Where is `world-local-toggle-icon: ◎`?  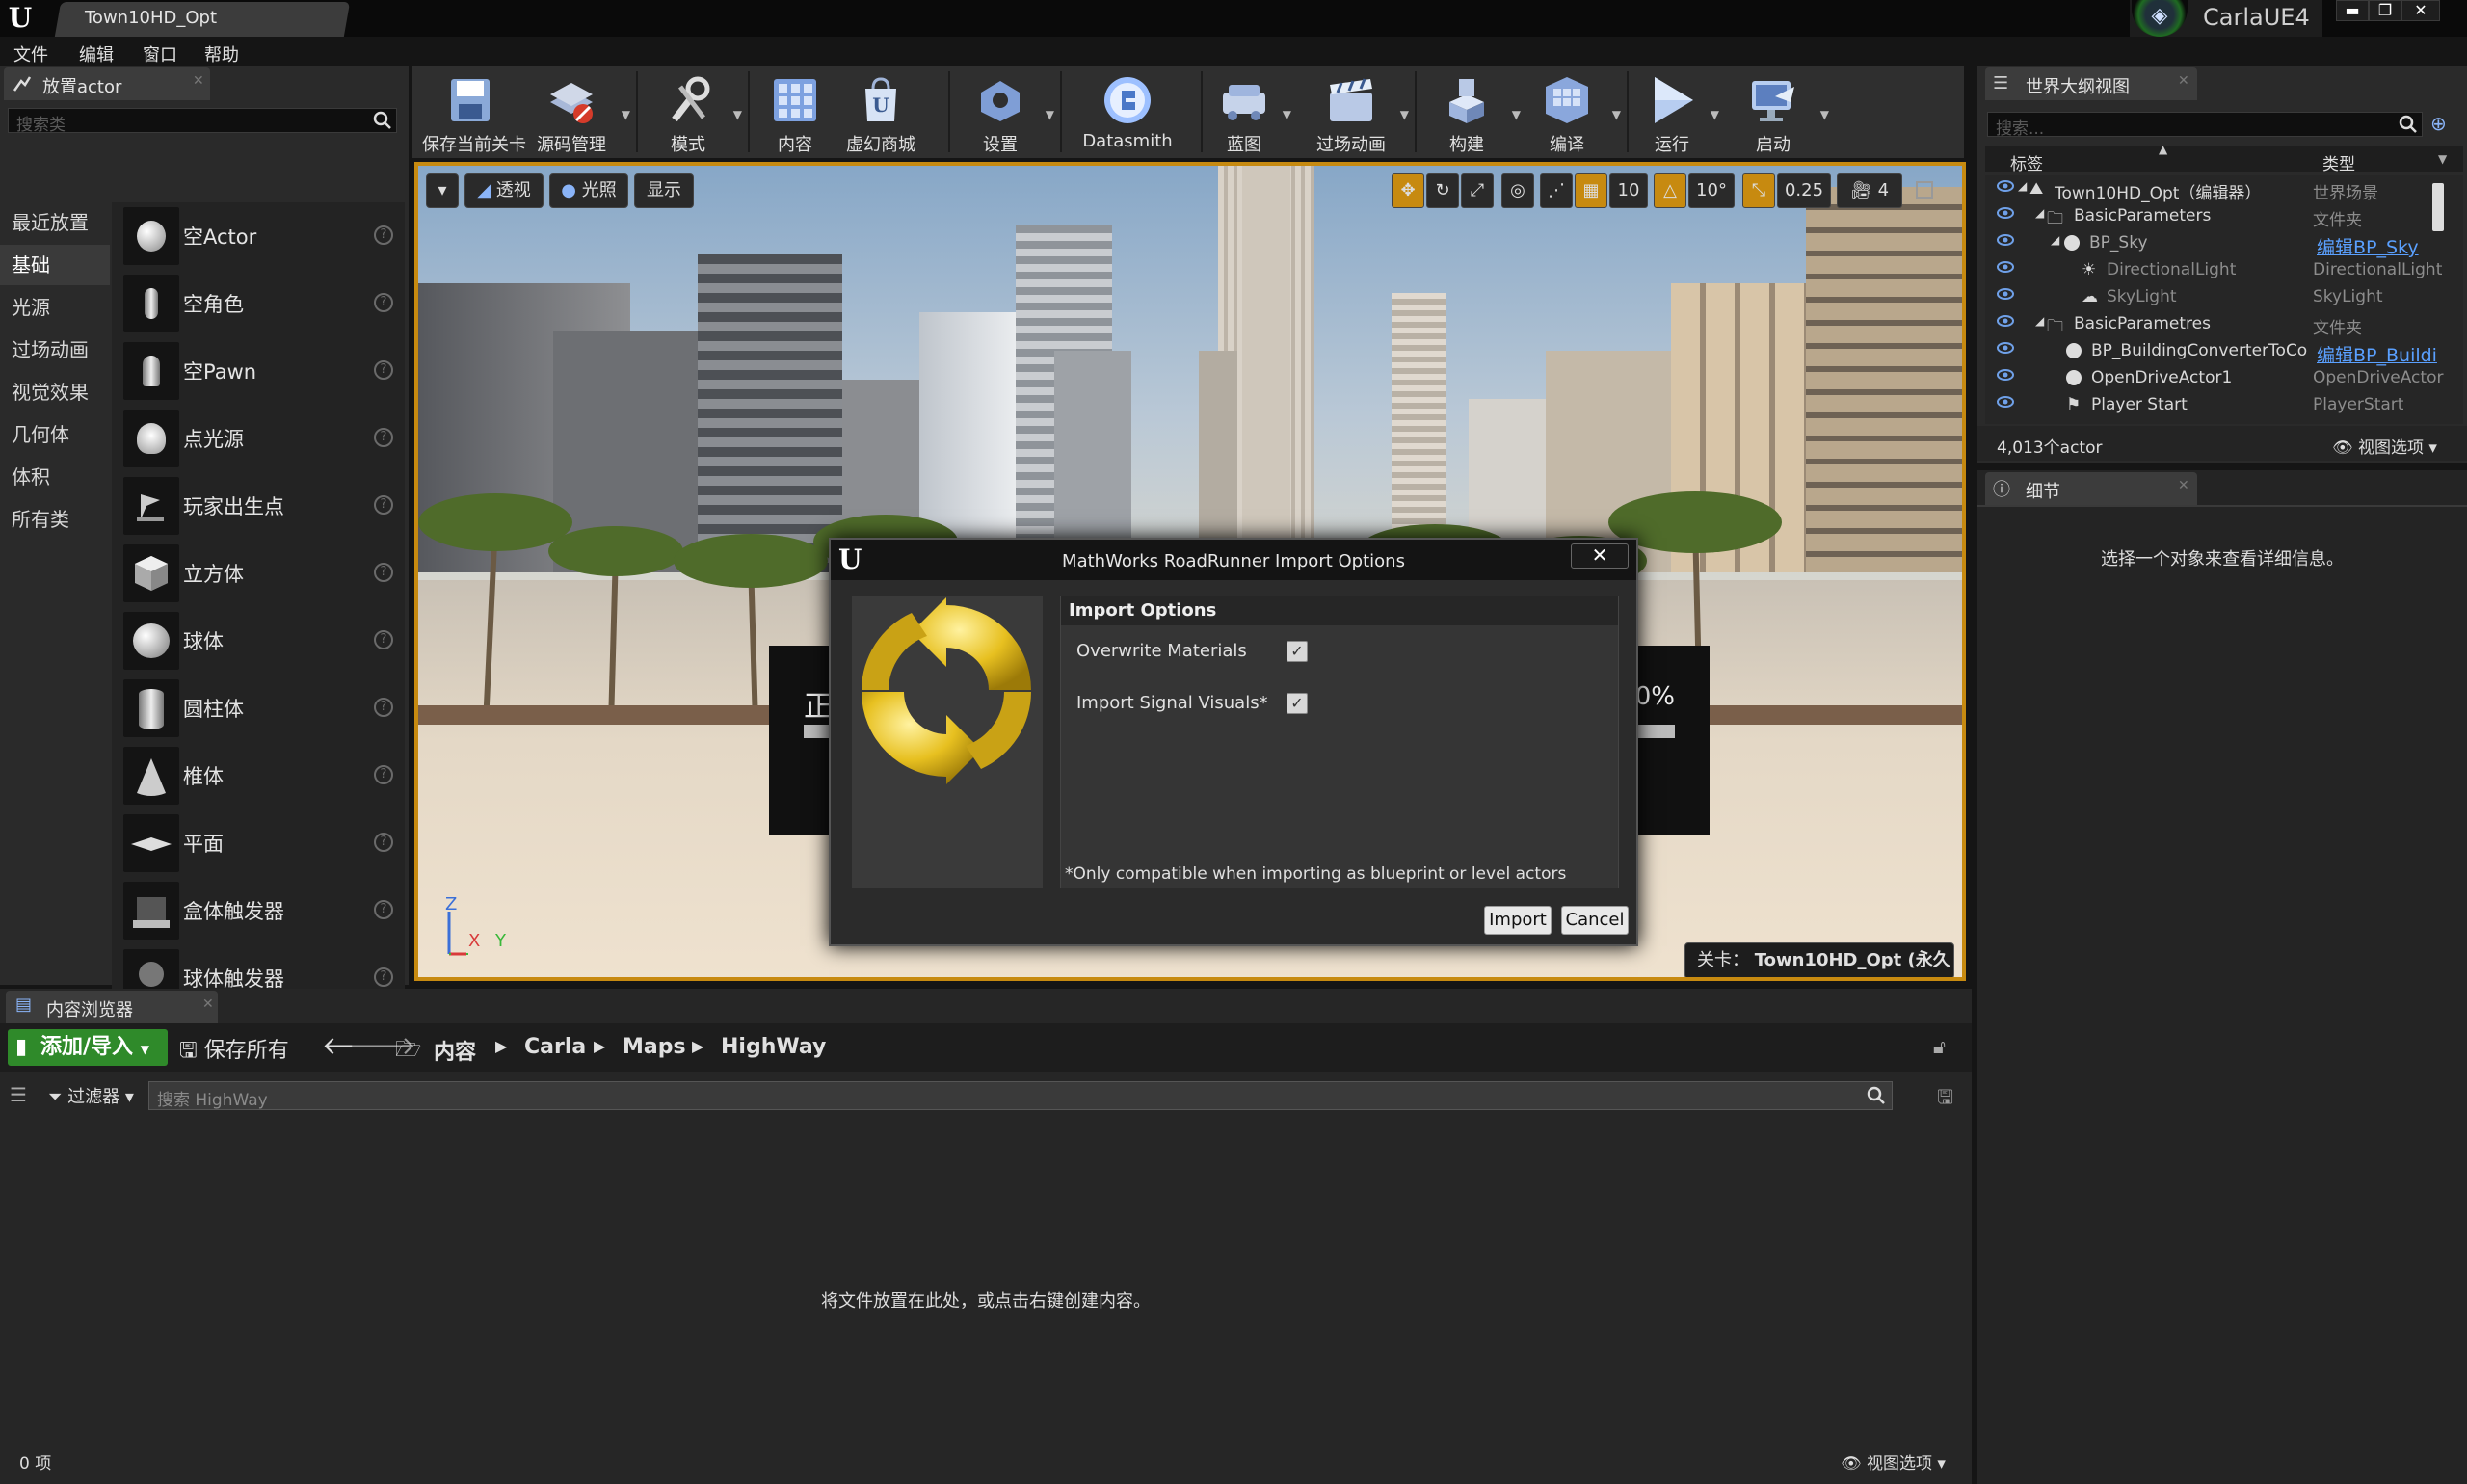
world-local-toggle-icon: ◎ is located at coordinates (1517, 190).